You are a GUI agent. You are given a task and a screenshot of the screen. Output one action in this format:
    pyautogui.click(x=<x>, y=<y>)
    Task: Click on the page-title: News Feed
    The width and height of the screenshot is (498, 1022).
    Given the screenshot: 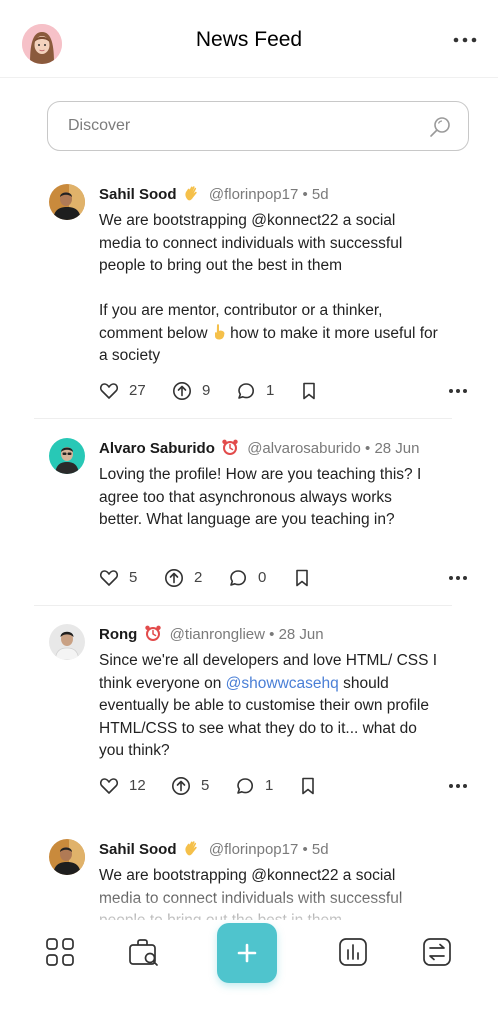 What is the action you would take?
    pyautogui.click(x=249, y=39)
    